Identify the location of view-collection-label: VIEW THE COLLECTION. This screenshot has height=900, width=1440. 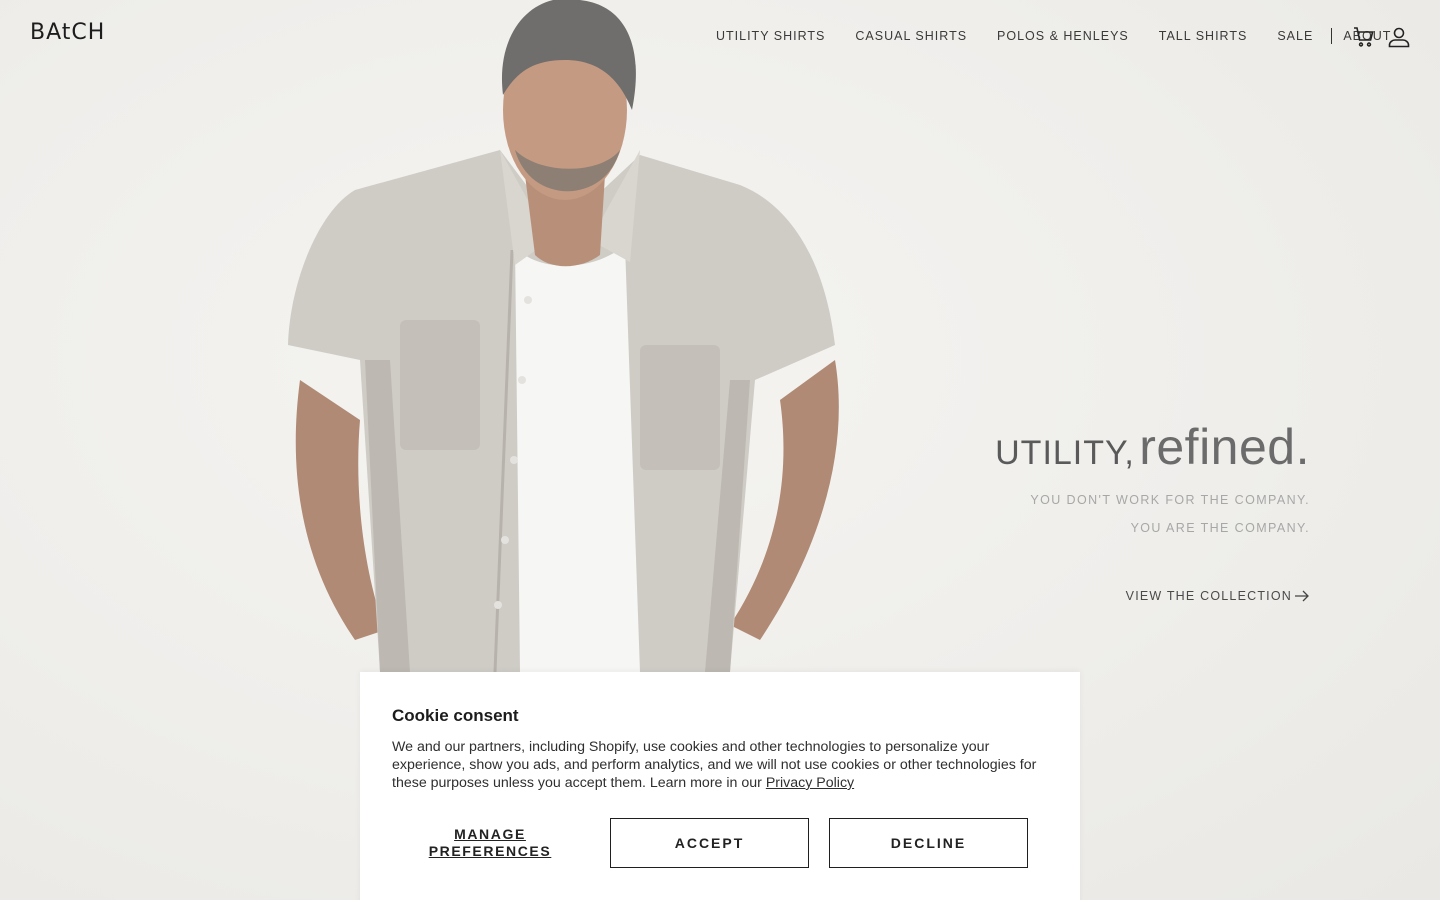
(1208, 596).